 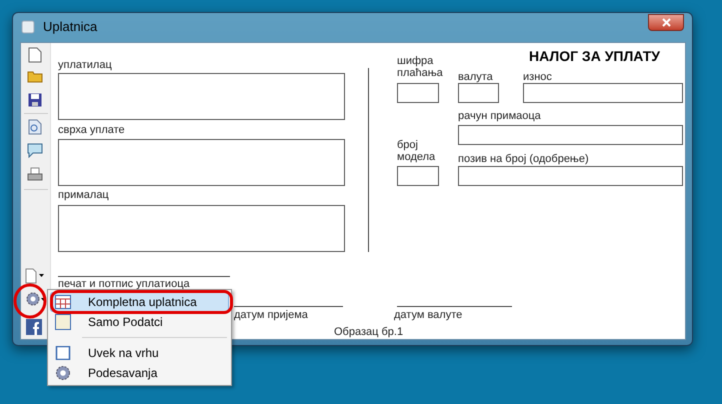 I want to click on date-label: датум пријема, so click(x=271, y=315).